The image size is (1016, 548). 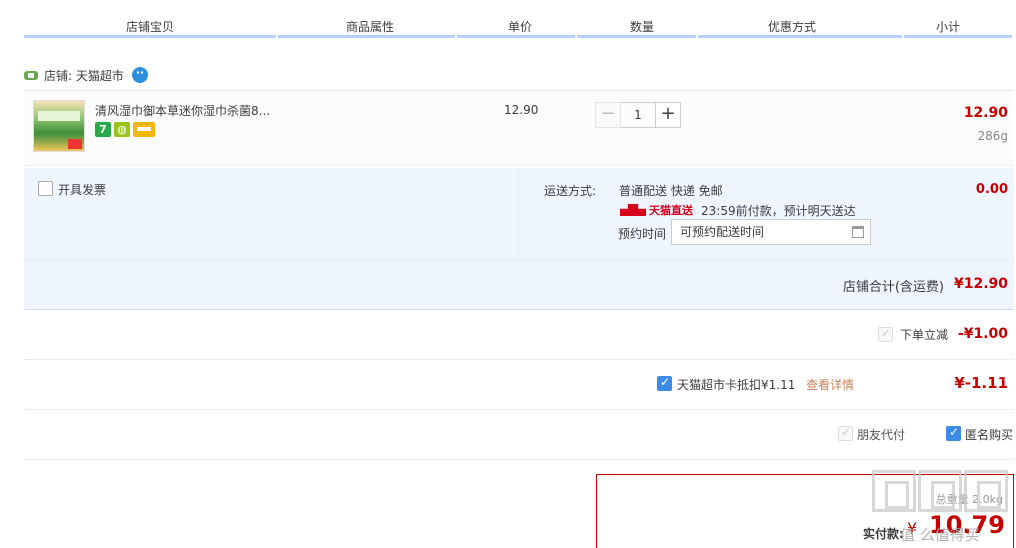 What do you see at coordinates (519, 285) in the screenshot?
I see `shop-total-row: 店铺合计(含运费) ¥12.90` at bounding box center [519, 285].